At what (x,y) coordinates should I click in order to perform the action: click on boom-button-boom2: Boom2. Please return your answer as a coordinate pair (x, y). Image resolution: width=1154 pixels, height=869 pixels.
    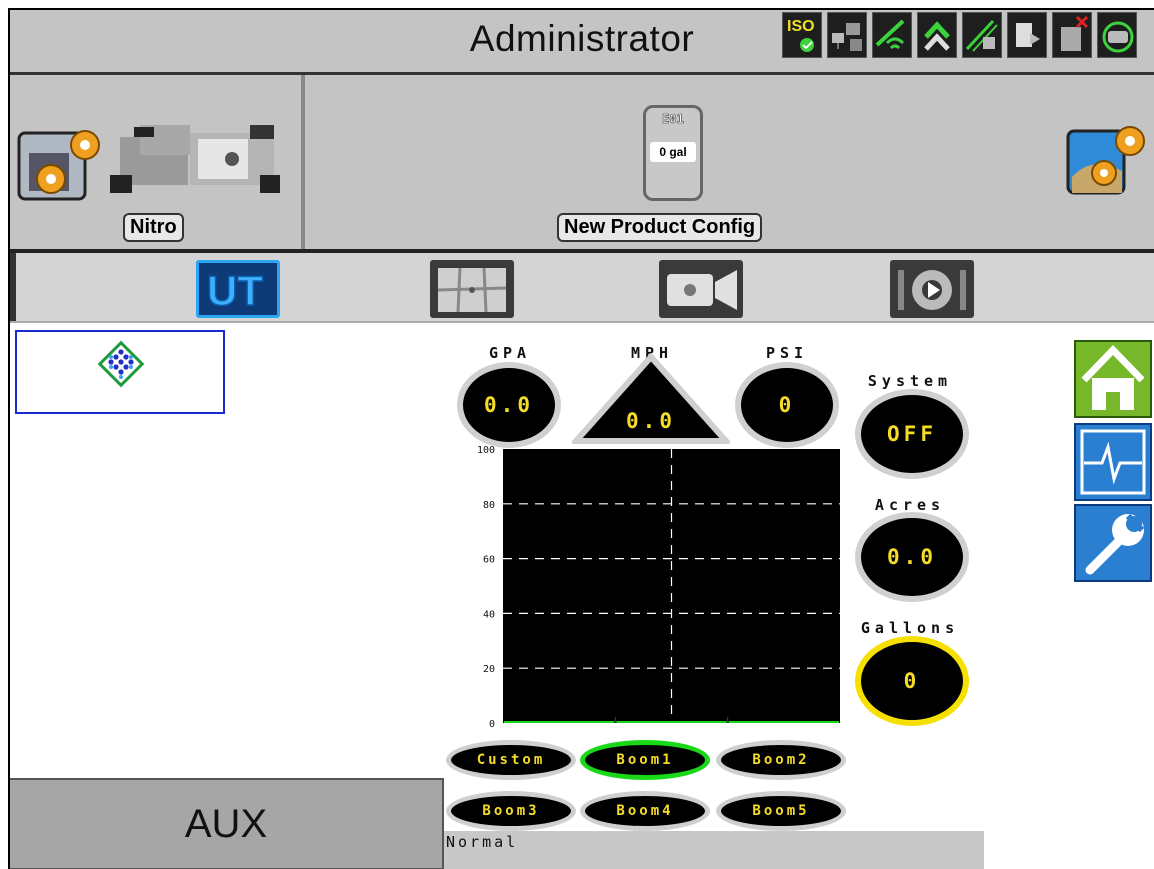
    Looking at the image, I should click on (781, 760).